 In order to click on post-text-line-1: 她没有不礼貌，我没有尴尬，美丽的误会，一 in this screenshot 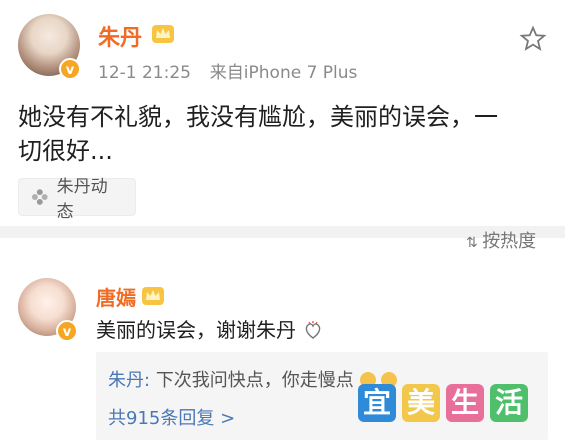, I will do `click(258, 117)`.